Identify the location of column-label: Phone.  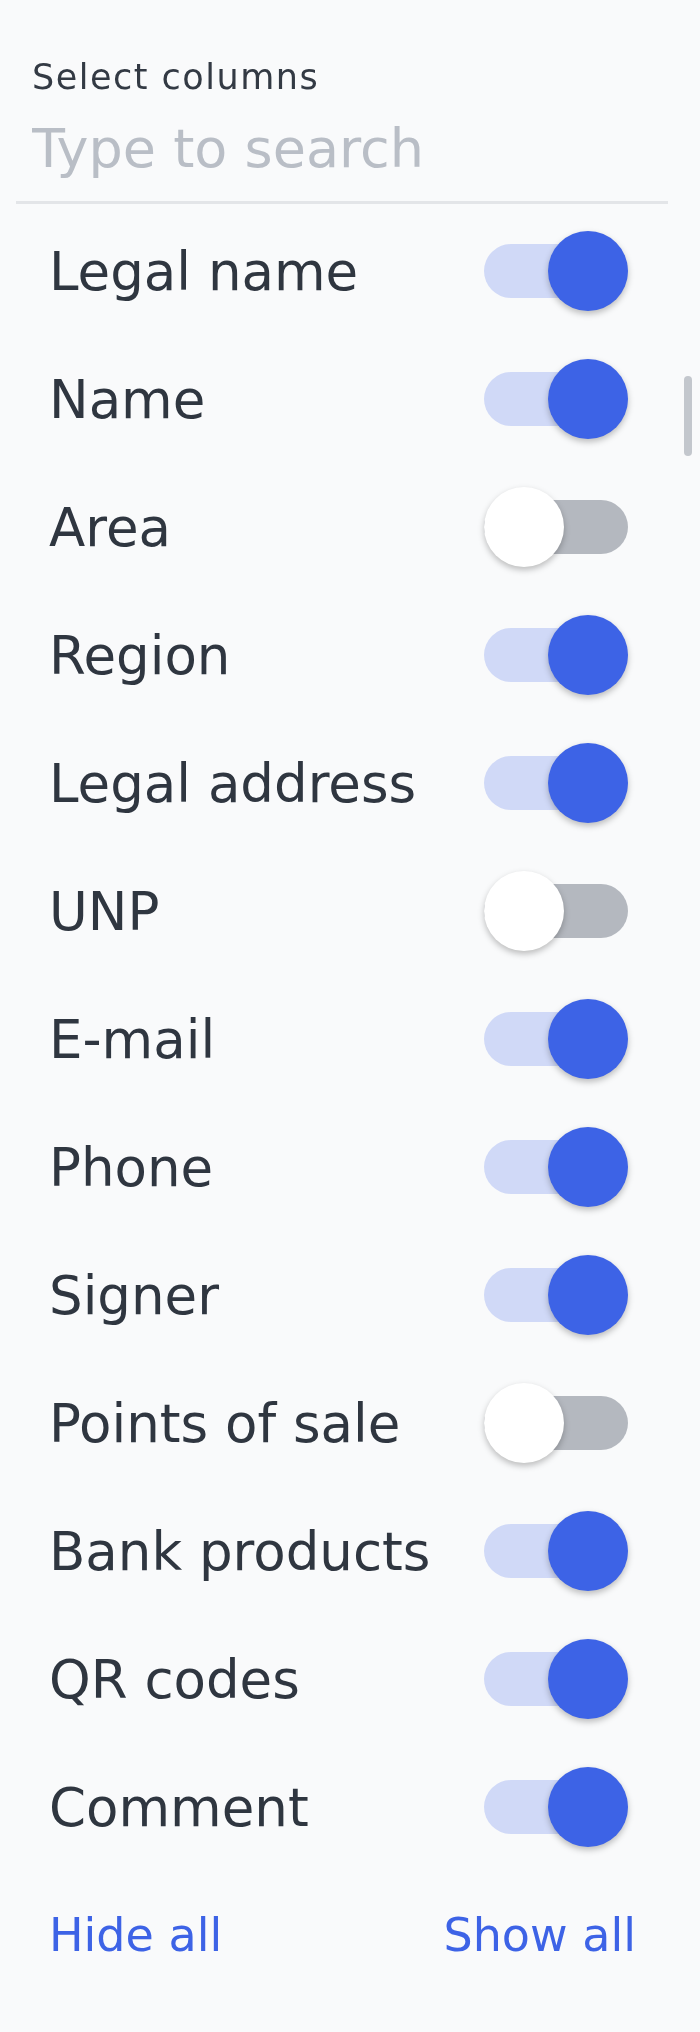
(131, 1167).